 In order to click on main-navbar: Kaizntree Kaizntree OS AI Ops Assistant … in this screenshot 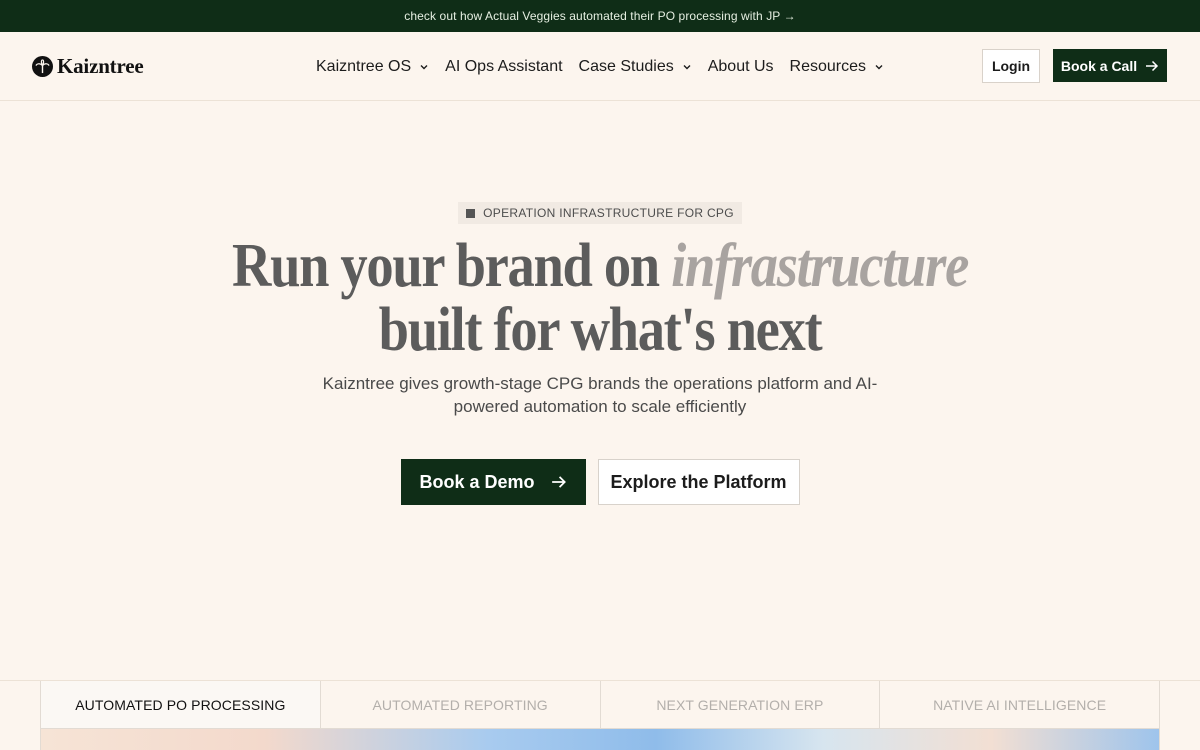, I will do `click(600, 66)`.